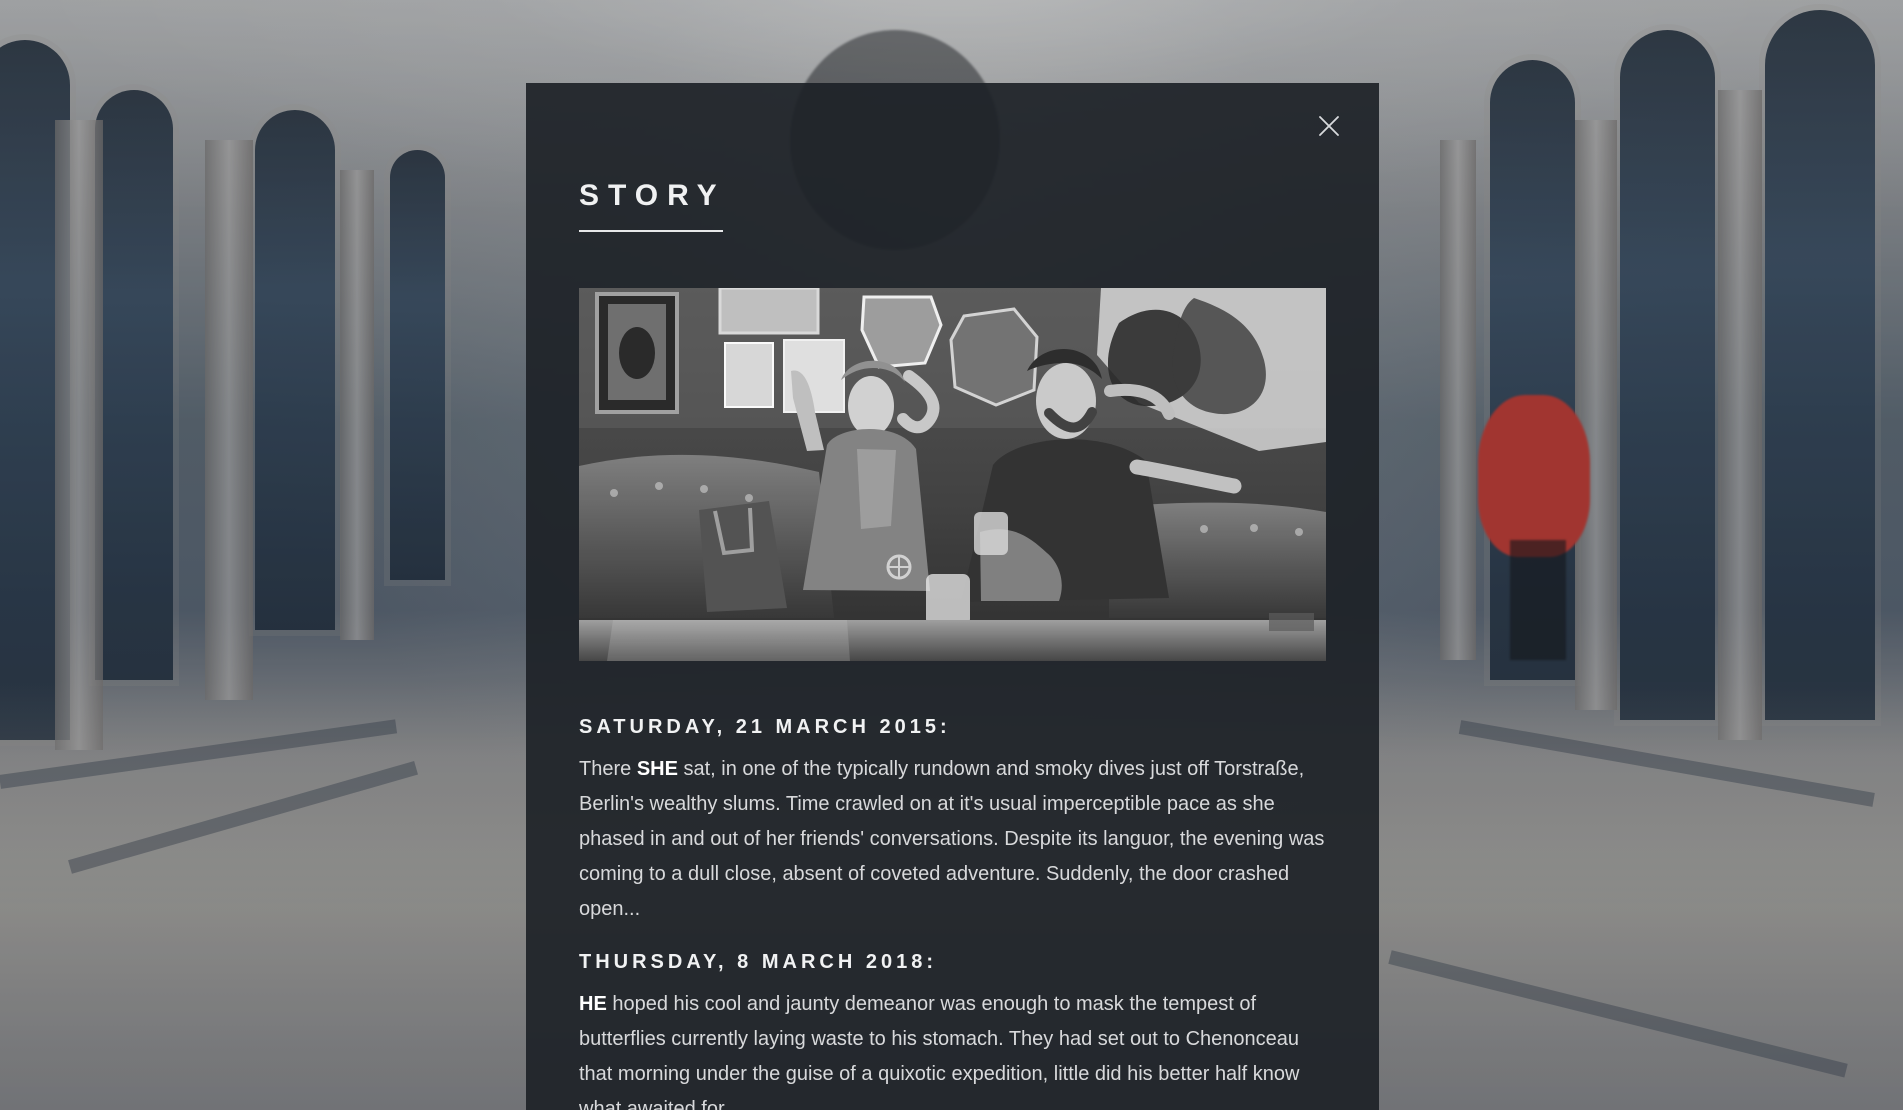 This screenshot has width=1903, height=1110. I want to click on entry-highlight-2: HE, so click(593, 1004).